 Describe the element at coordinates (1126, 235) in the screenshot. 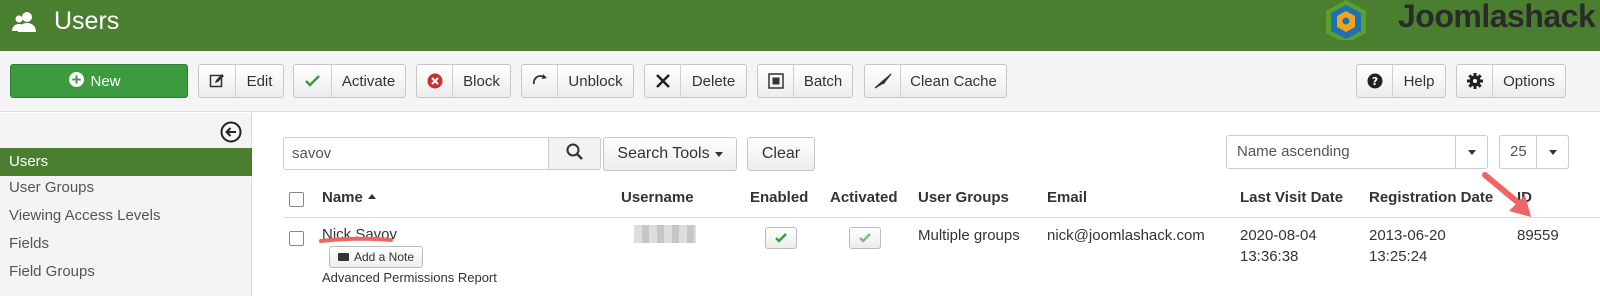

I see `email-value: nick@joomlashack.com` at that location.